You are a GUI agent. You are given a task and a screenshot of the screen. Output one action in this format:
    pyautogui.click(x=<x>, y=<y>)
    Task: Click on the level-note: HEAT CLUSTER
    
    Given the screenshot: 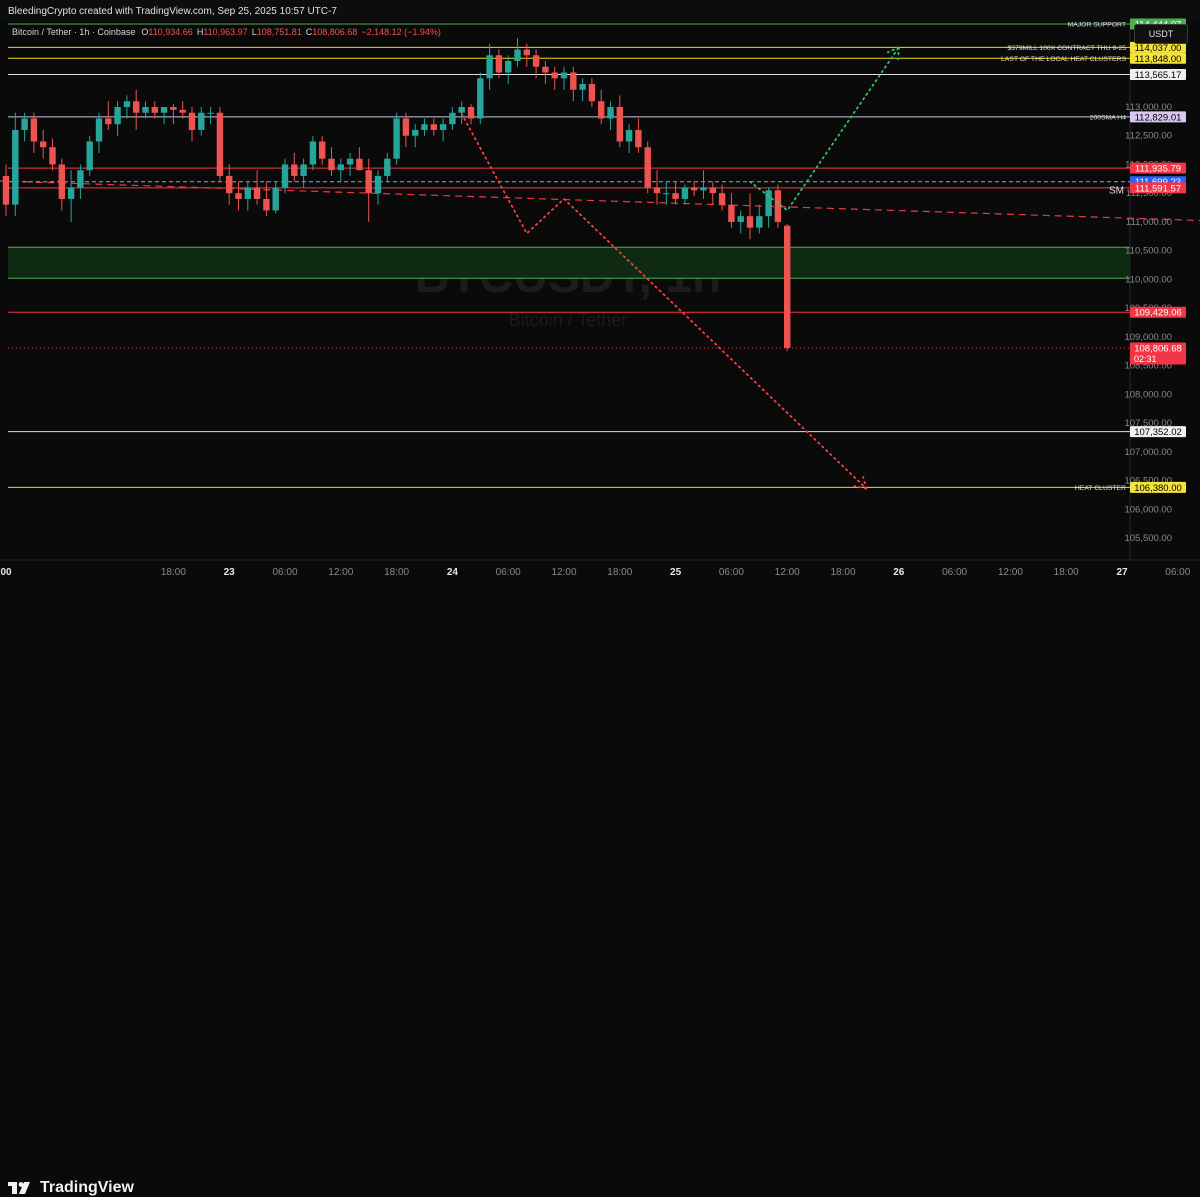 What is the action you would take?
    pyautogui.click(x=1100, y=488)
    